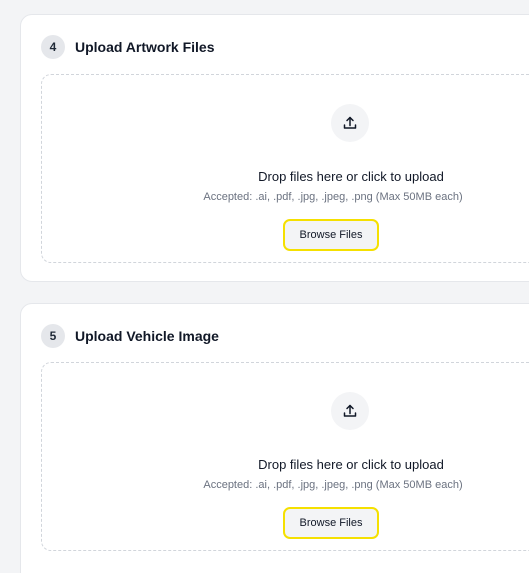  Describe the element at coordinates (53, 336) in the screenshot. I see `step-badge: 5` at that location.